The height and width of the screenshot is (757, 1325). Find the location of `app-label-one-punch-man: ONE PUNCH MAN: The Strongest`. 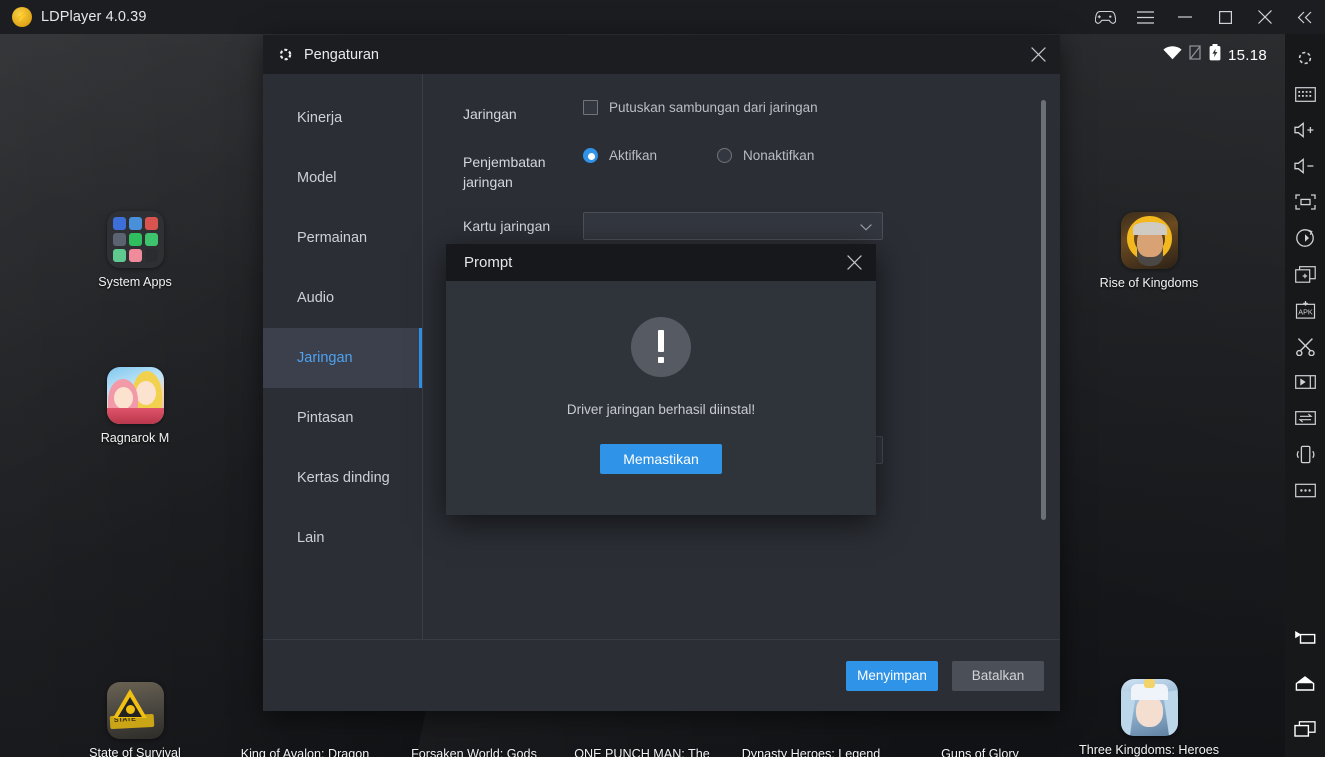

app-label-one-punch-man: ONE PUNCH MAN: The Strongest is located at coordinates (642, 752).